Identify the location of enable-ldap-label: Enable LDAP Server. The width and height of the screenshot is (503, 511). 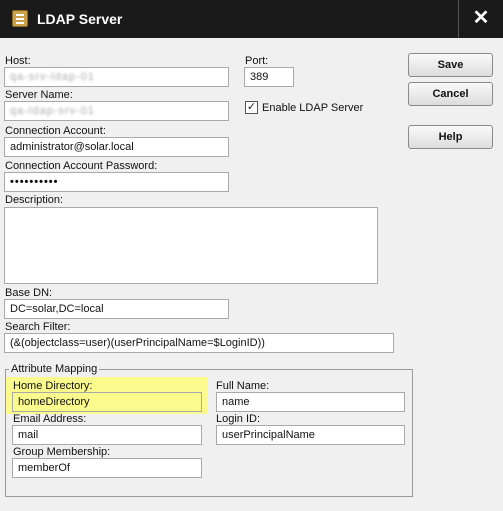
(313, 108).